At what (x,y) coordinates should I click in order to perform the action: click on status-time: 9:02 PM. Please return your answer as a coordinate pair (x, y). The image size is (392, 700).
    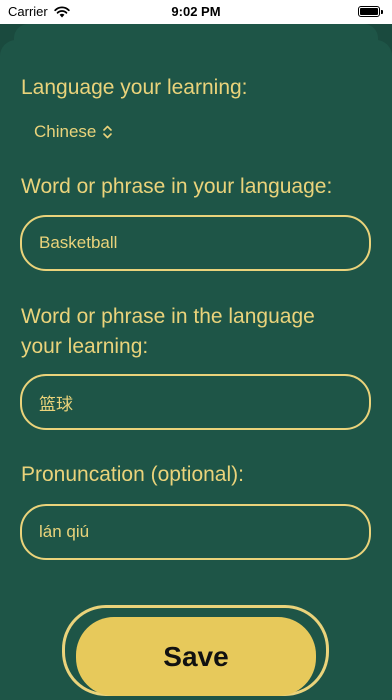
    Looking at the image, I should click on (196, 11).